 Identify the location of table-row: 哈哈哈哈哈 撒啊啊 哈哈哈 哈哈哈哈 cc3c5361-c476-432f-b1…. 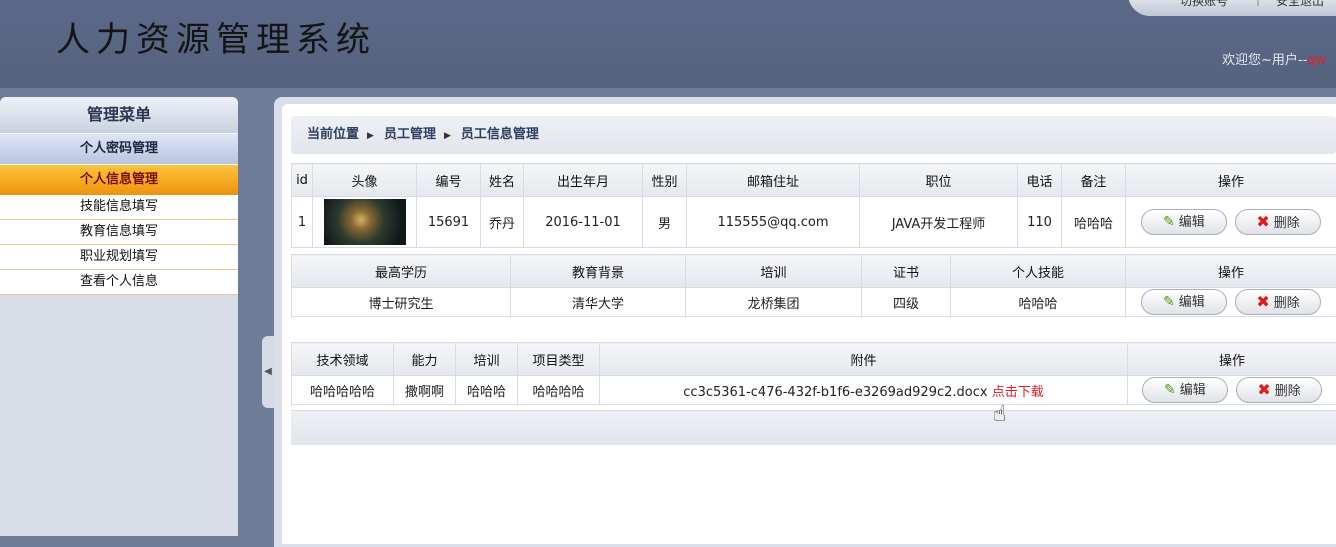
(814, 390).